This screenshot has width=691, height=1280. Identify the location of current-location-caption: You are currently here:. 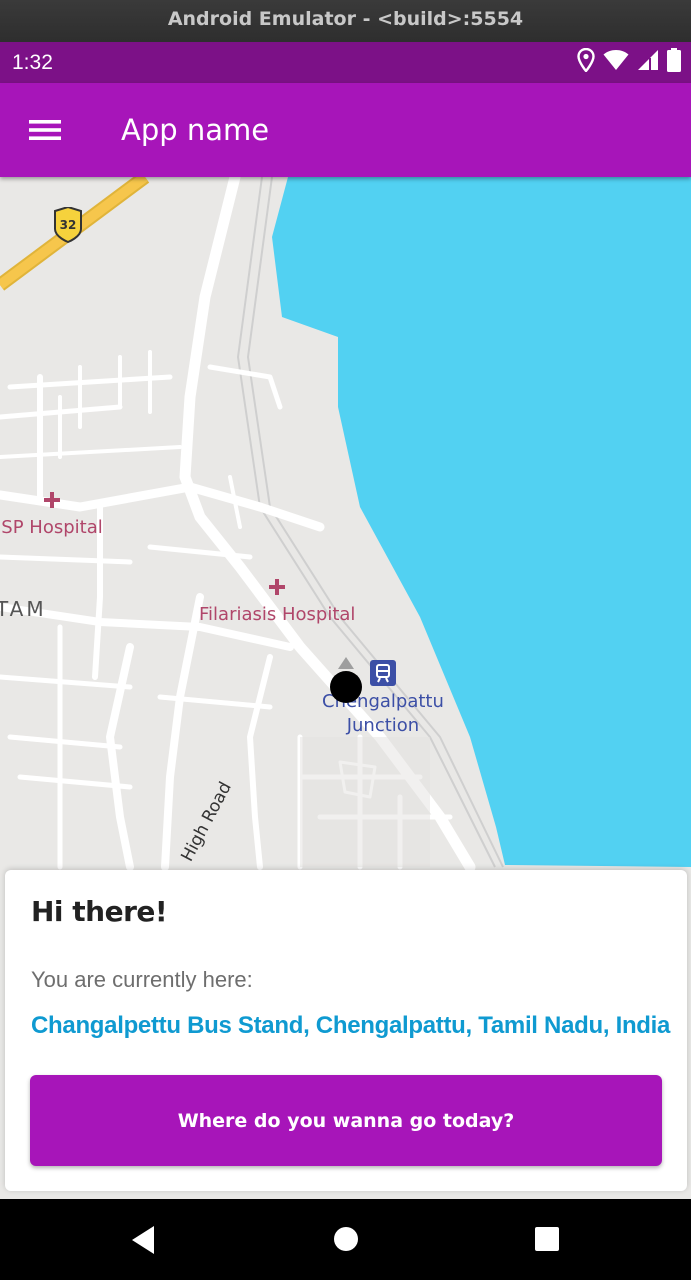
(142, 979).